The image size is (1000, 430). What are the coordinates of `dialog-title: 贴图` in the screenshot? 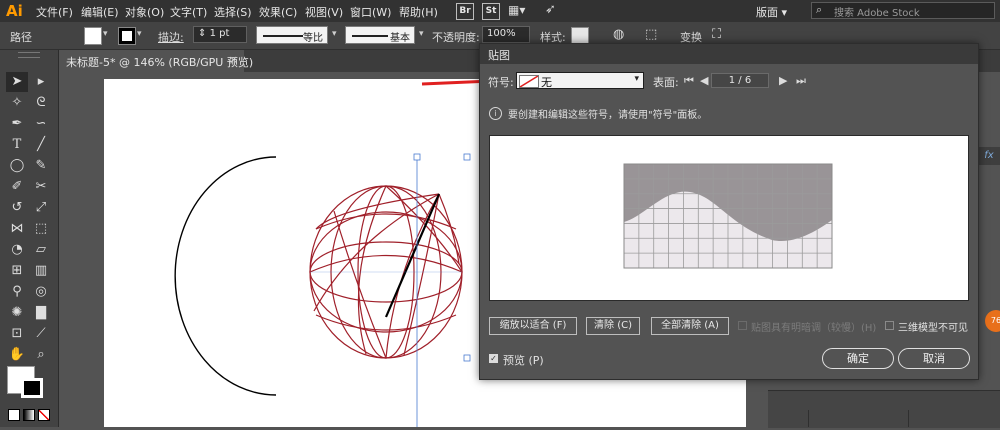 It's located at (499, 55).